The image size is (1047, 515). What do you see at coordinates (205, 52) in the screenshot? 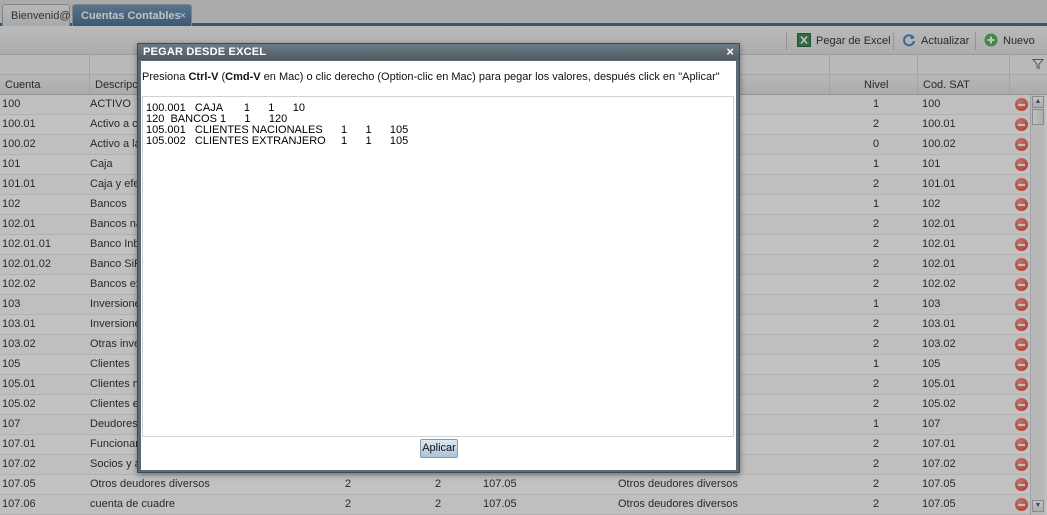
I see `dialog-title-text: PEGAR DESDE EXCEL` at bounding box center [205, 52].